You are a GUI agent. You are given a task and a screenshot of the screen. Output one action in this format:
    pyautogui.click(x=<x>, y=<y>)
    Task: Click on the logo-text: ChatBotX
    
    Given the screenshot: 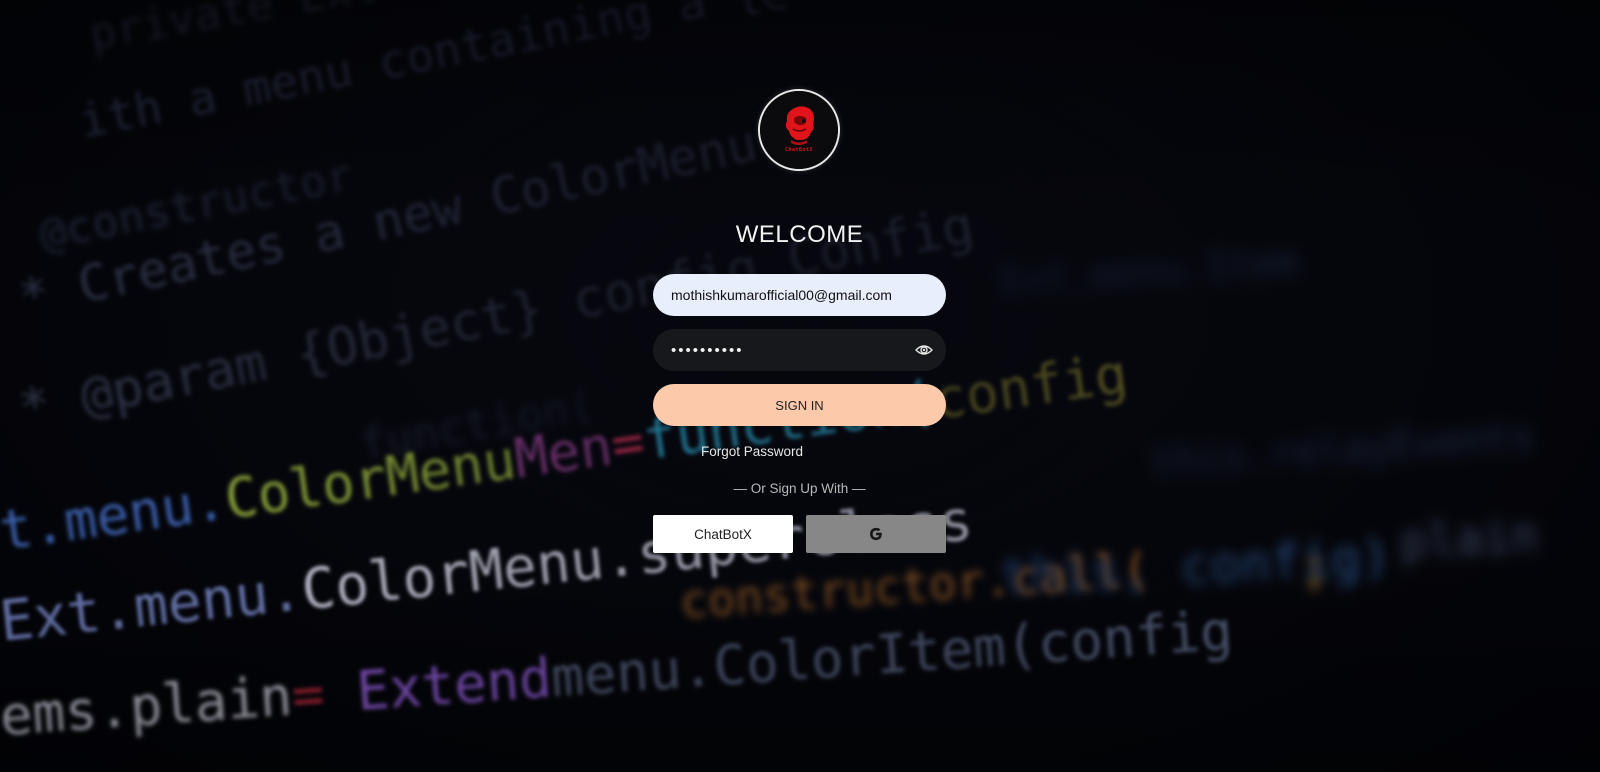 What is the action you would take?
    pyautogui.click(x=799, y=150)
    